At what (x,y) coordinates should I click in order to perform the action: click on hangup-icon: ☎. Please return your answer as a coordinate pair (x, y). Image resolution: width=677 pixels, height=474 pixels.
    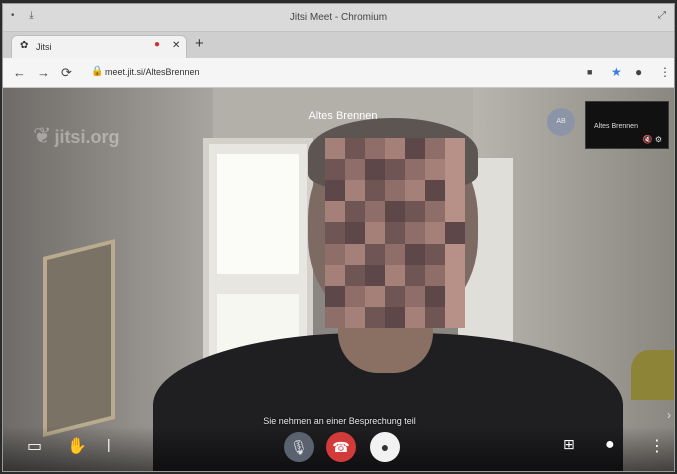
    Looking at the image, I should click on (341, 447).